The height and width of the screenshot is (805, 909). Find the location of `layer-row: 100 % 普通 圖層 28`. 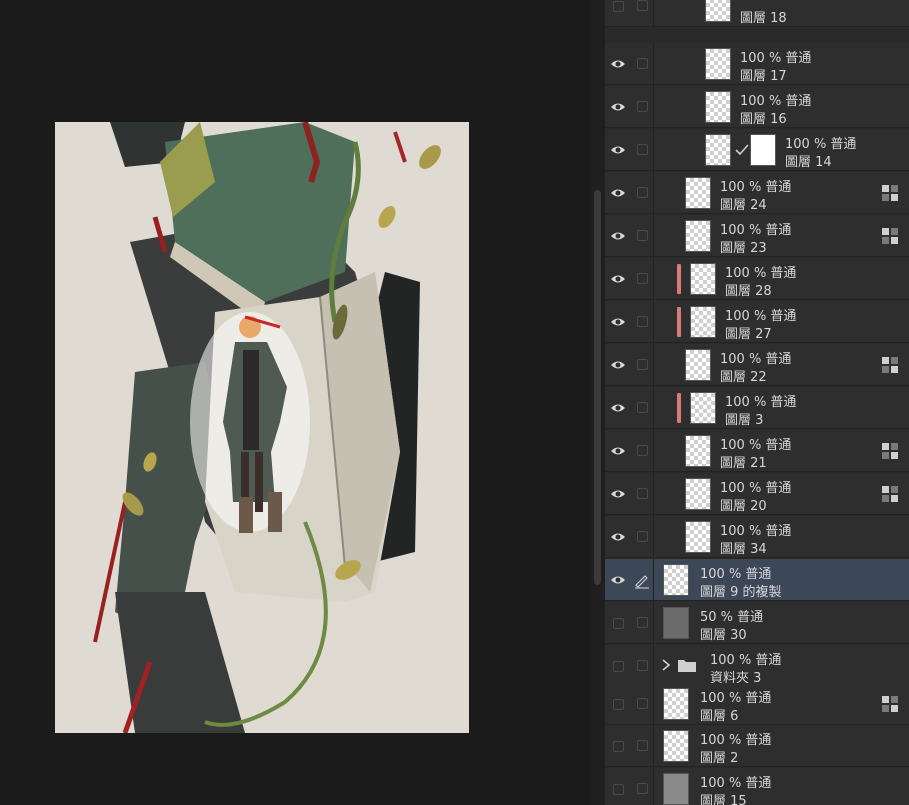

layer-row: 100 % 普通 圖層 28 is located at coordinates (757, 279).